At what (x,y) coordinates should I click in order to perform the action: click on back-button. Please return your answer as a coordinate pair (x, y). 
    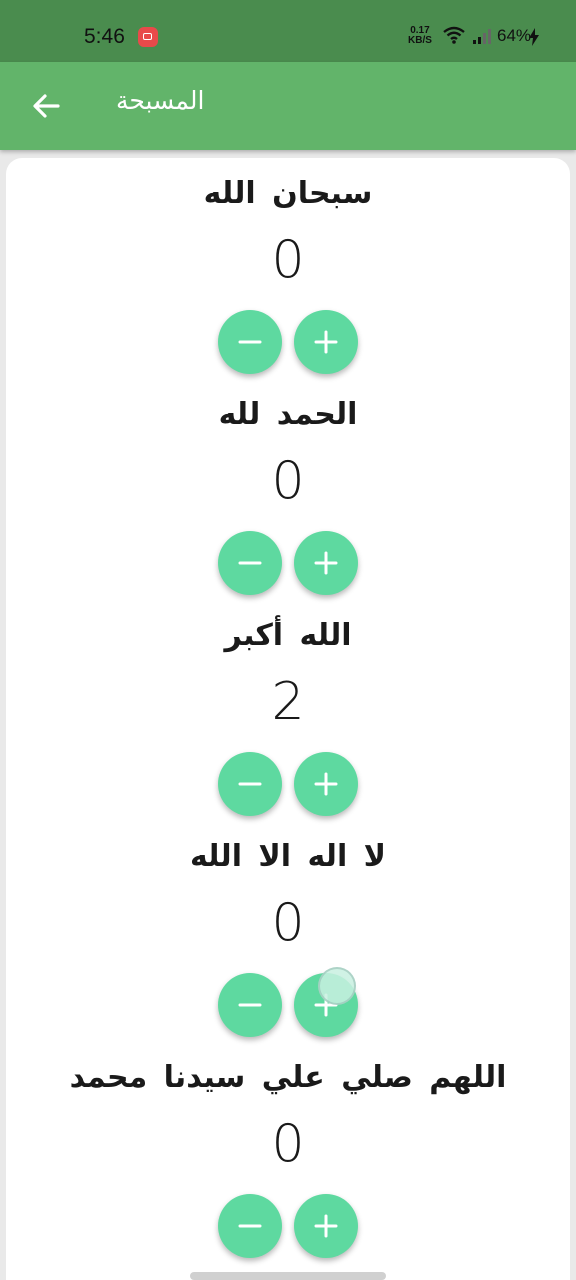
    Looking at the image, I should click on (46, 106).